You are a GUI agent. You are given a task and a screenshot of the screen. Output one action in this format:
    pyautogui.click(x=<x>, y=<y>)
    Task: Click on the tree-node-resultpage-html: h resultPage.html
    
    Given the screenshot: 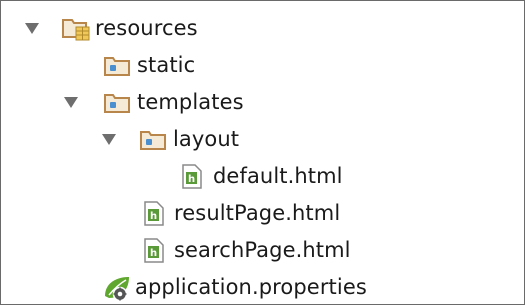 What is the action you would take?
    pyautogui.click(x=263, y=213)
    